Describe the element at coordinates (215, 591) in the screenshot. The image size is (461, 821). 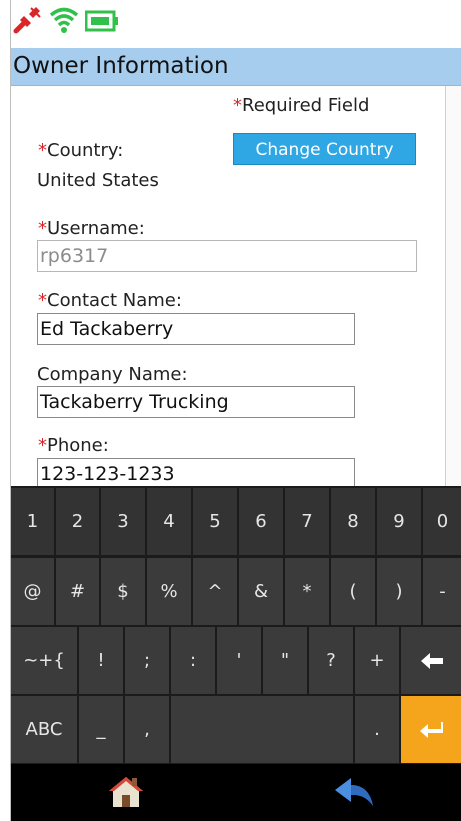
I see `key-caret: ^` at that location.